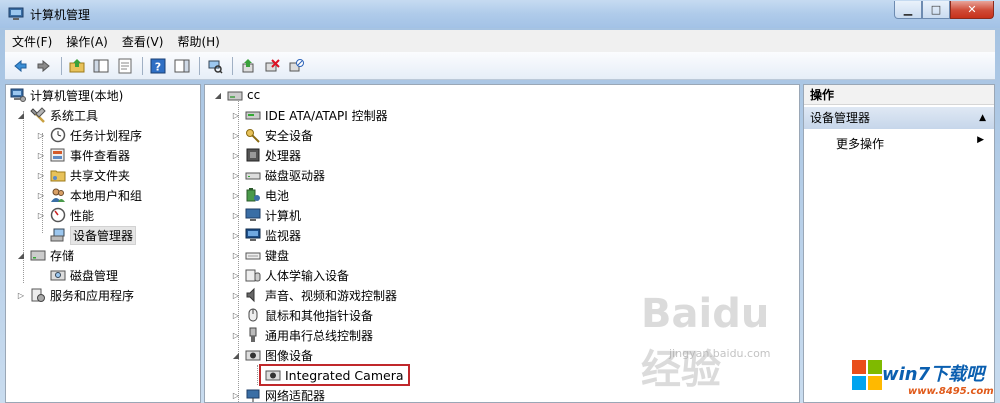  I want to click on disable-device-icon, so click(296, 64).